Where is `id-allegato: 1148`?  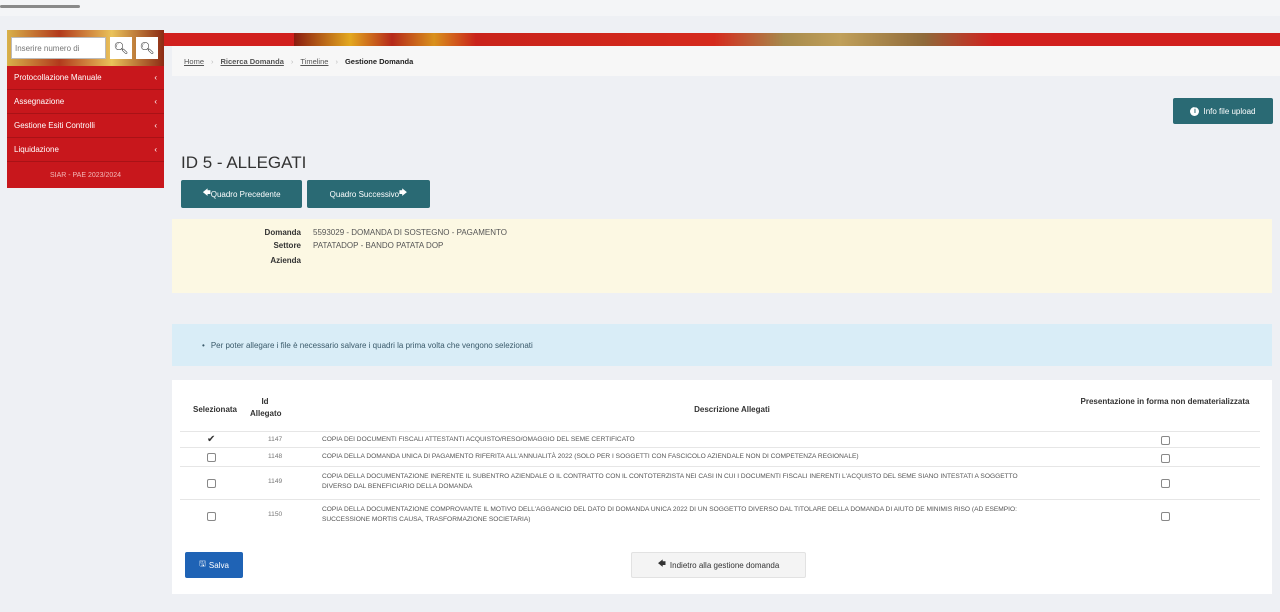 id-allegato: 1148 is located at coordinates (275, 456).